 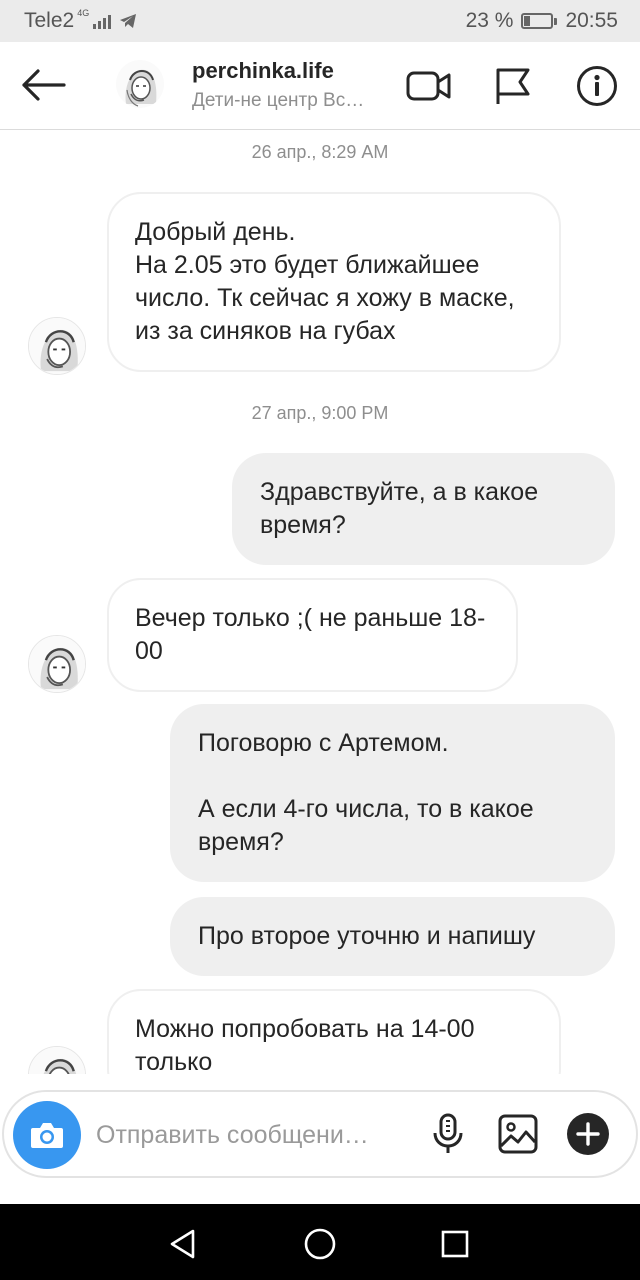 I want to click on status-left: Tele2 4G, so click(x=80, y=20).